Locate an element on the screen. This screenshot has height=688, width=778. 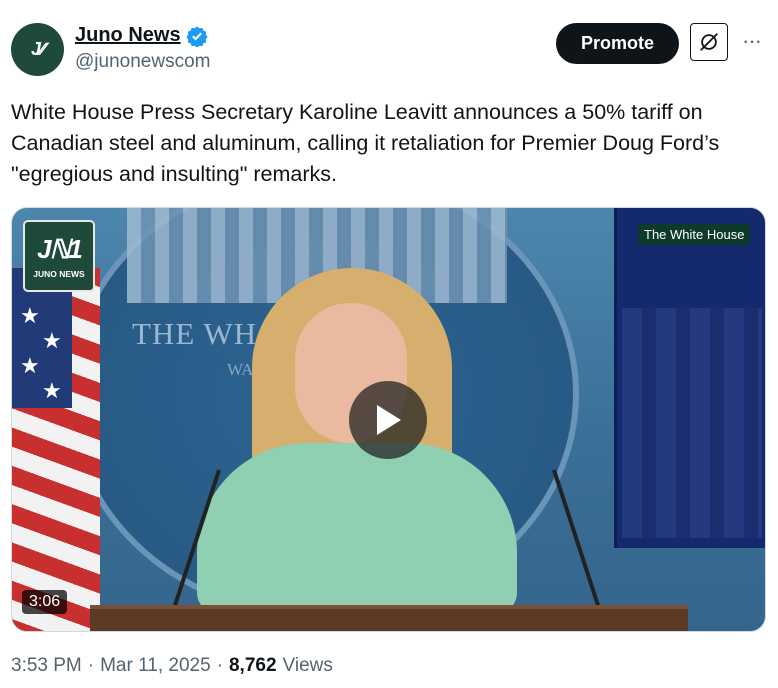
microphone-right is located at coordinates (577, 541).